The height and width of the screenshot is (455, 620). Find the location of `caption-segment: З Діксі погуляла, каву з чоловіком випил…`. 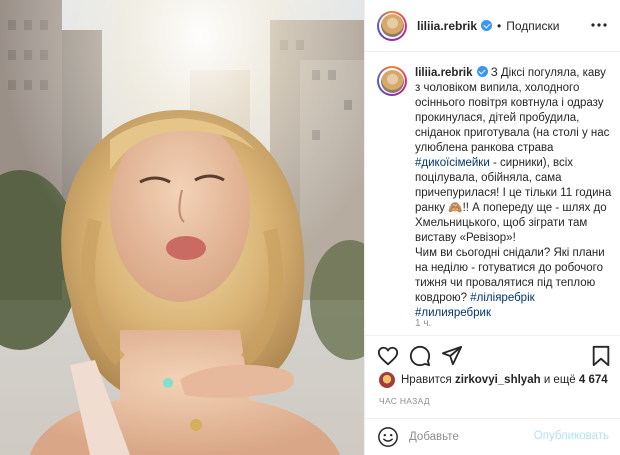

caption-segment: З Діксі погуляла, каву з чоловіком випил… is located at coordinates (514, 110).